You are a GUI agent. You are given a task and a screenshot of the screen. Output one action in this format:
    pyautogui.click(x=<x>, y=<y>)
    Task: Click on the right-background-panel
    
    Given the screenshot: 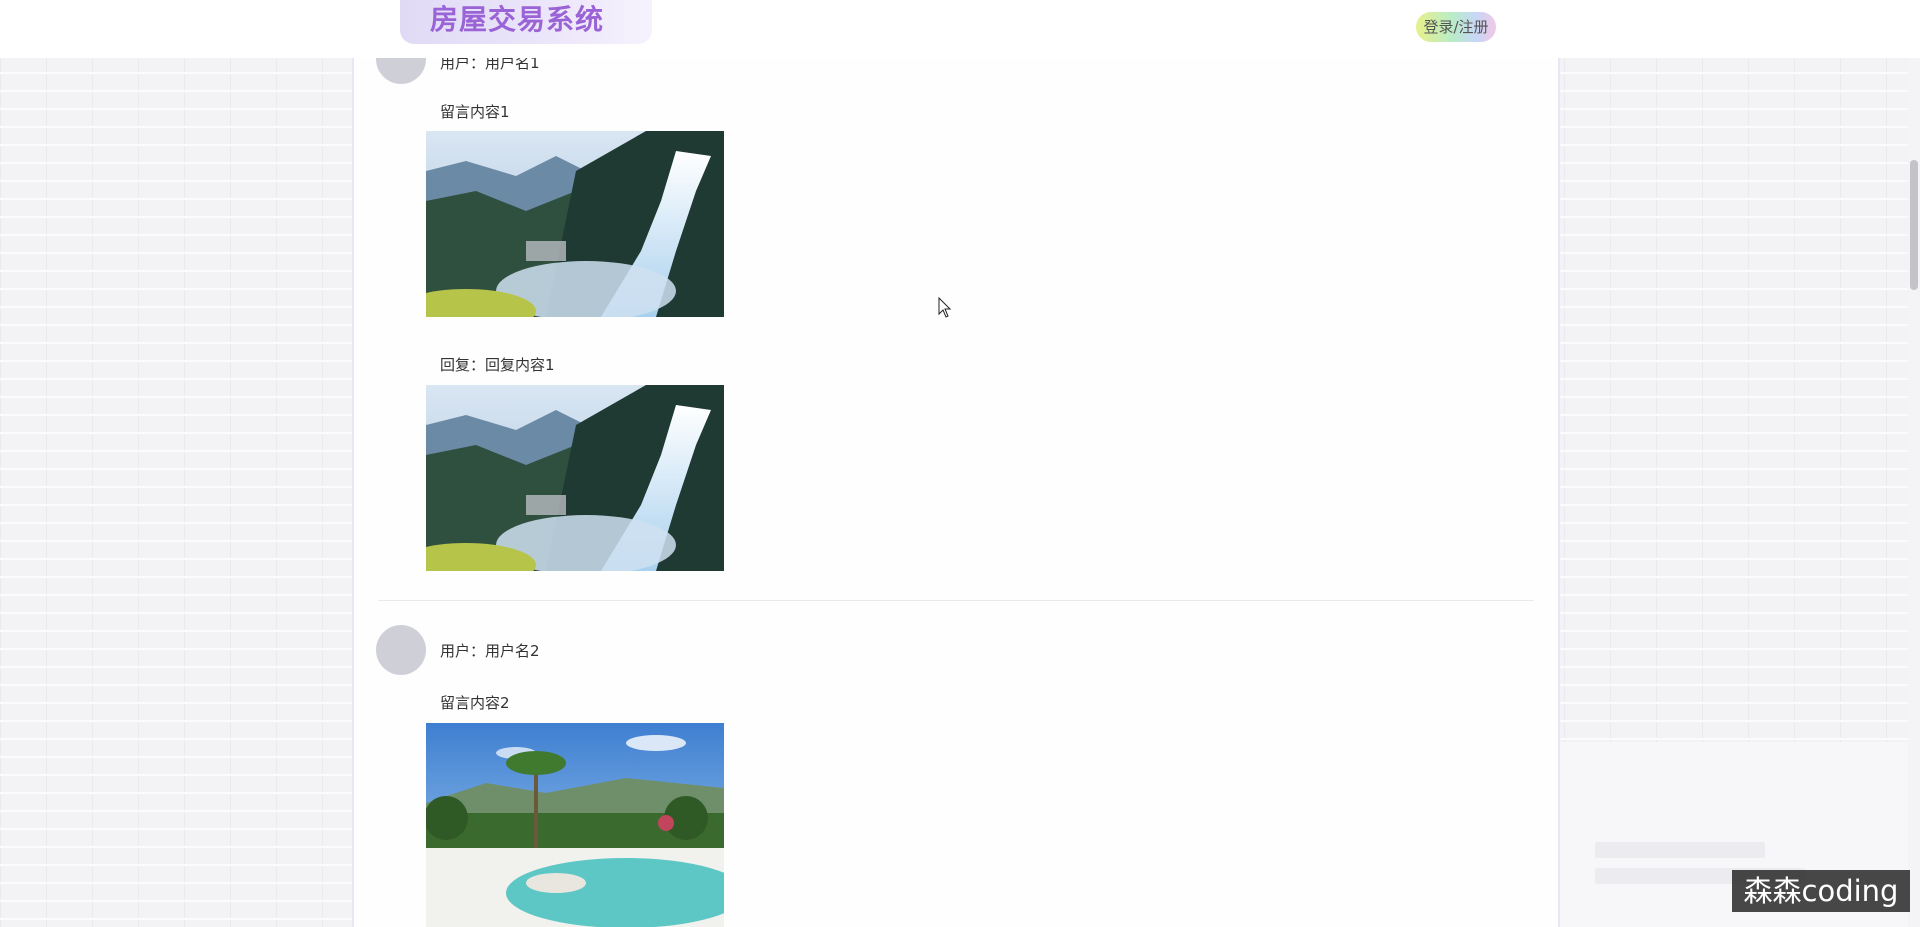 What is the action you would take?
    pyautogui.click(x=1738, y=400)
    